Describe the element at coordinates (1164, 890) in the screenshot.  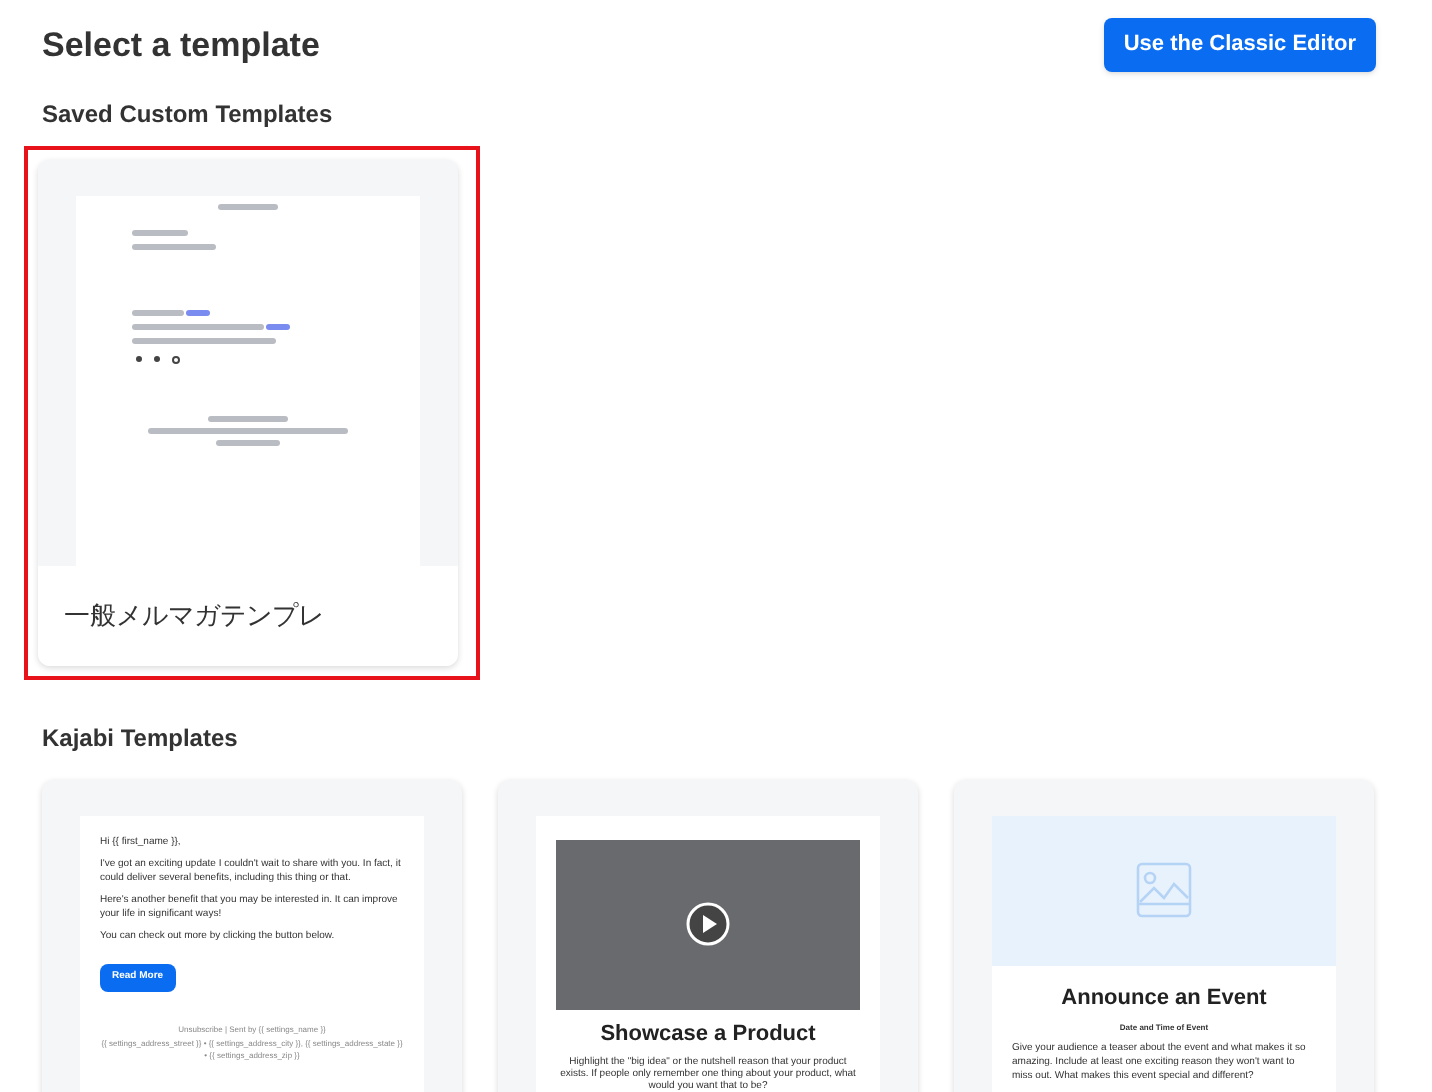
I see `image-icon` at that location.